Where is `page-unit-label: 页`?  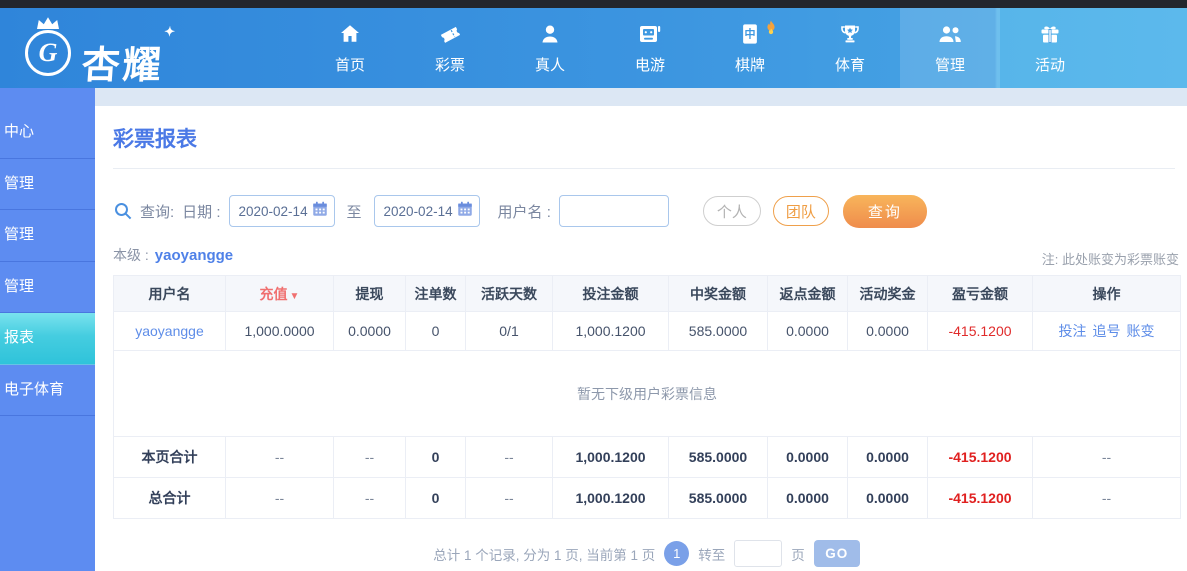 page-unit-label: 页 is located at coordinates (798, 555).